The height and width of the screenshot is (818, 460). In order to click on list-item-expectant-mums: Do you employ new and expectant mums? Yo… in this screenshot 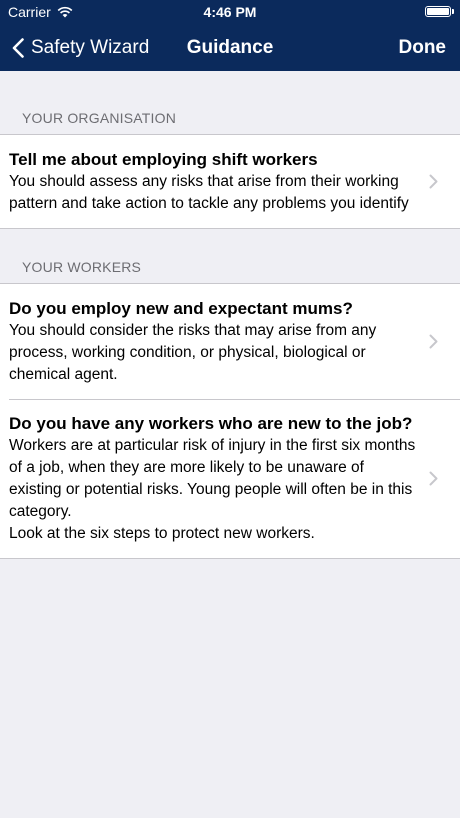, I will do `click(230, 341)`.